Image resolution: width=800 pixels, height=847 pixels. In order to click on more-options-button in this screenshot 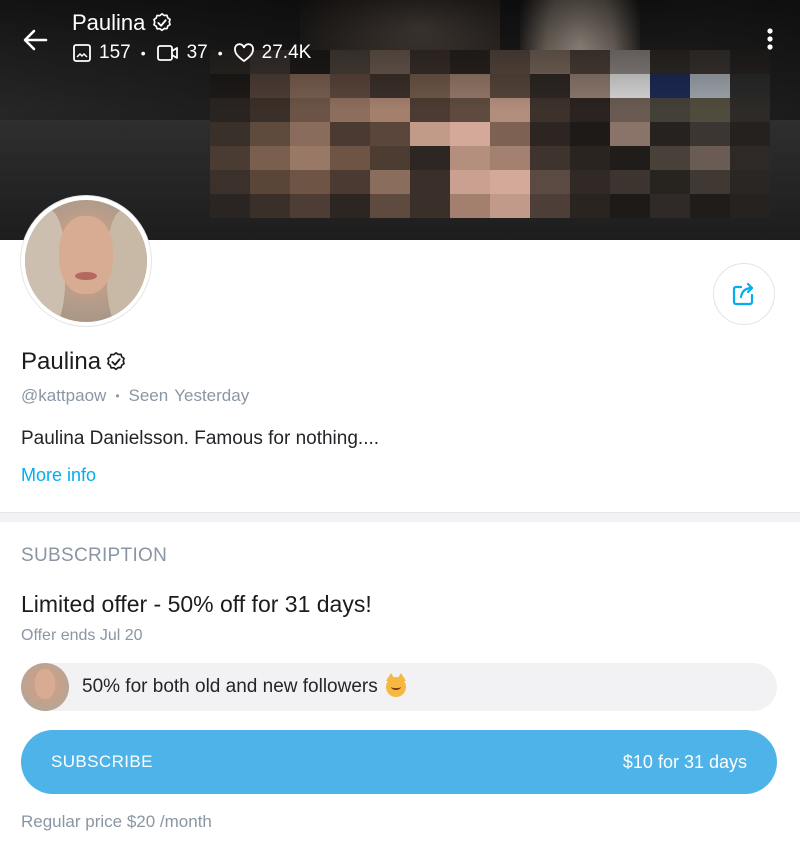, I will do `click(770, 40)`.